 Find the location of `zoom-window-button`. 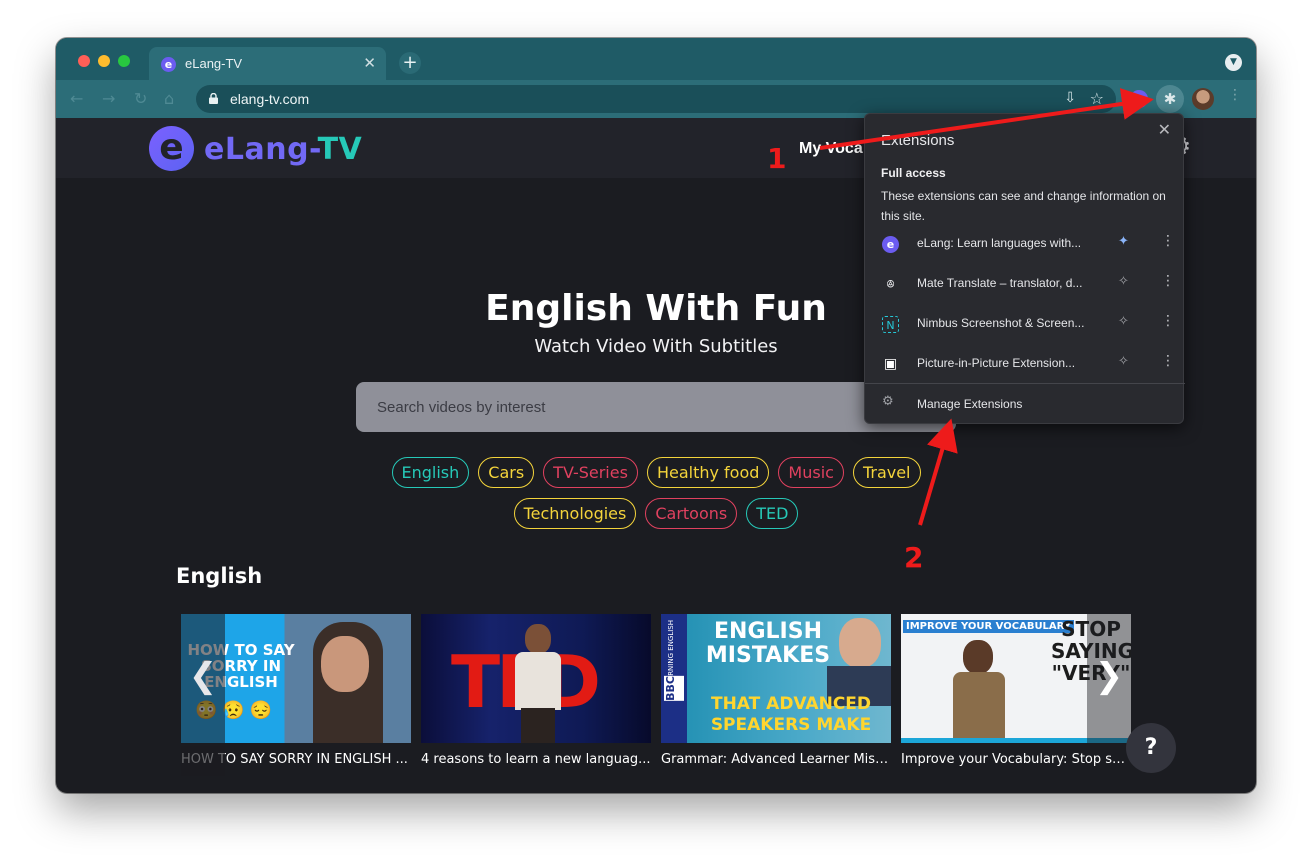

zoom-window-button is located at coordinates (124, 61).